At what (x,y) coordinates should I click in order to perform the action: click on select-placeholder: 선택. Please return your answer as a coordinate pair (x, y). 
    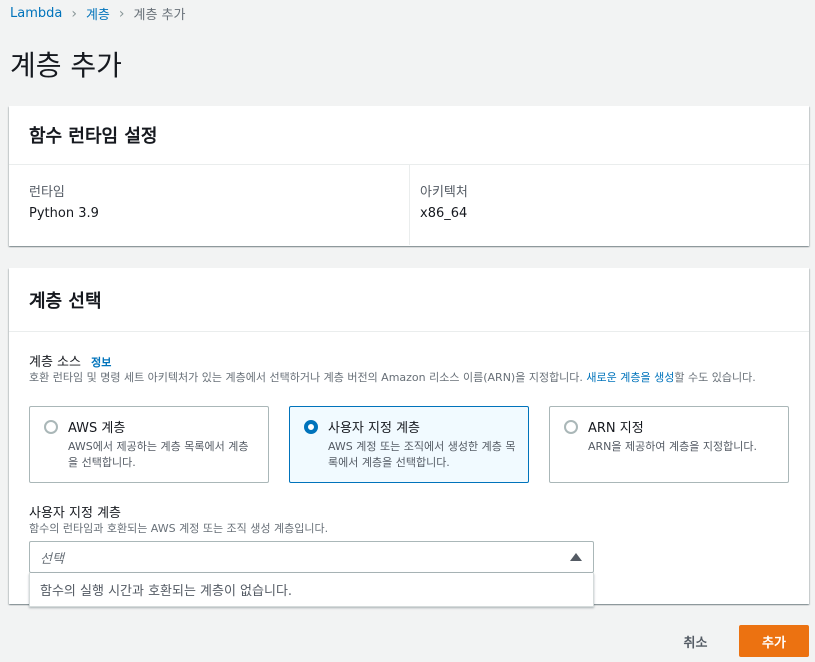
    Looking at the image, I should click on (52, 559).